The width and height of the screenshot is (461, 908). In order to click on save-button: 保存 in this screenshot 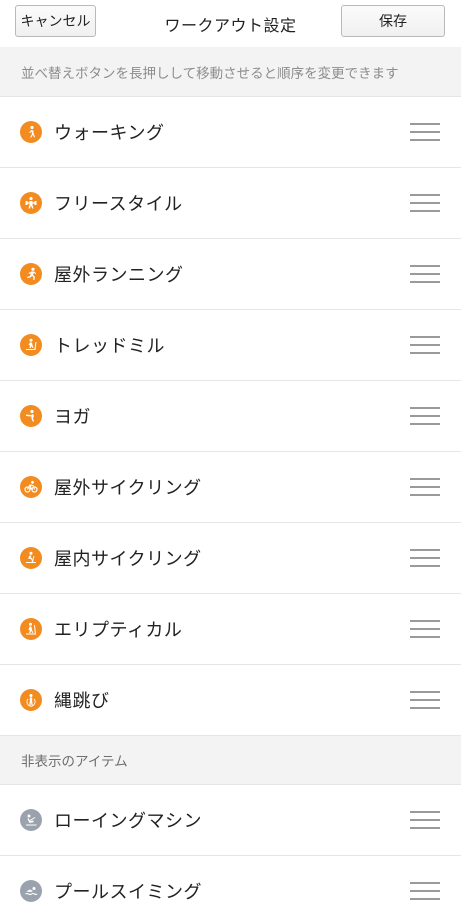, I will do `click(393, 21)`.